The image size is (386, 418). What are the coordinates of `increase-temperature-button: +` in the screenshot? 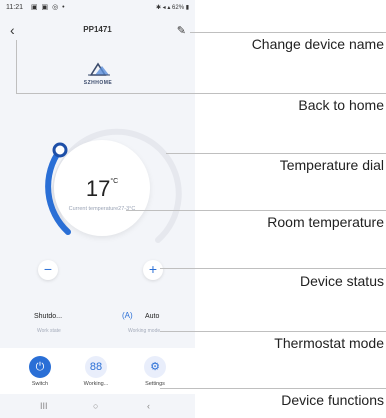 It's located at (153, 270).